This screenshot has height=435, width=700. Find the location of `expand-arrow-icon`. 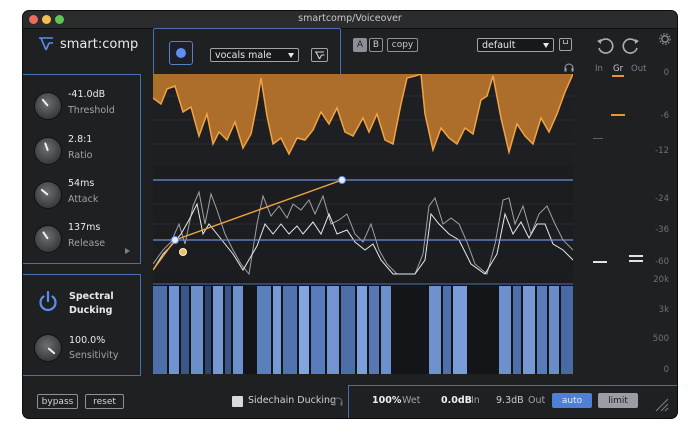

expand-arrow-icon is located at coordinates (127, 251).